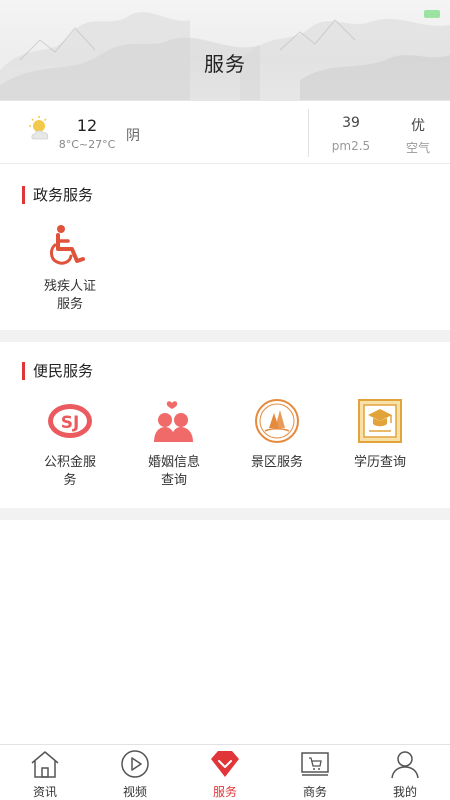 The image size is (450, 800). I want to click on couple-icon, so click(173, 421).